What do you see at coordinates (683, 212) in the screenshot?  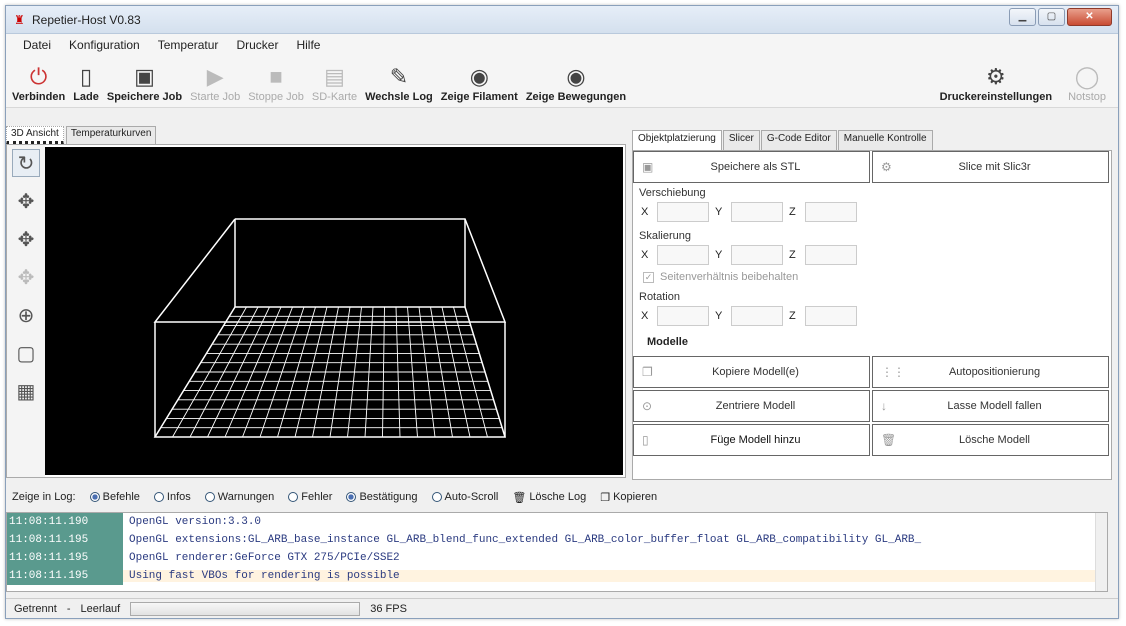 I see `translate-x-input` at bounding box center [683, 212].